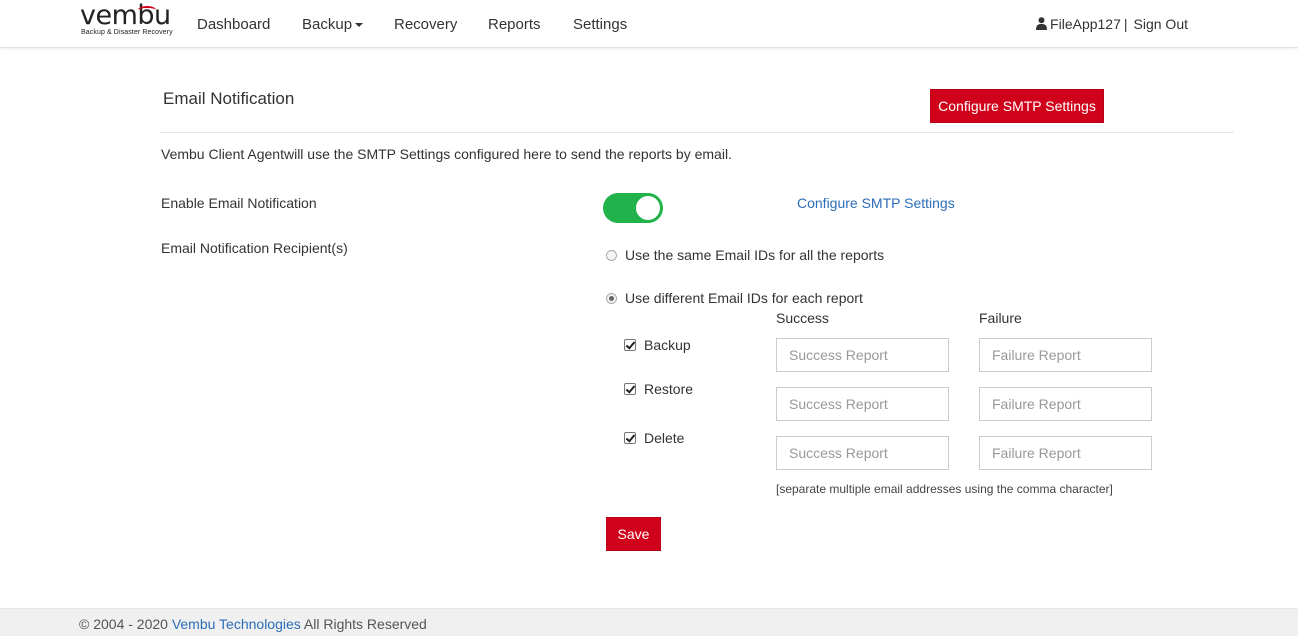 This screenshot has height=636, width=1298. Describe the element at coordinates (233, 24) in the screenshot. I see `nav-dashboard: Dashboard` at that location.